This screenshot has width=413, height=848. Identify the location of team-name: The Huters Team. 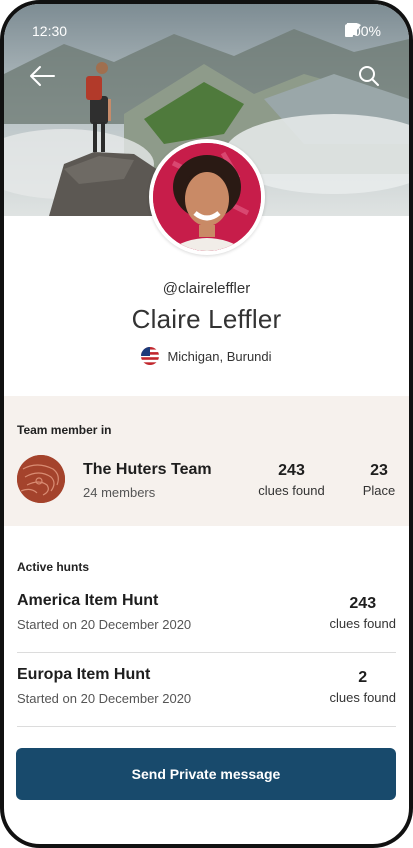
(147, 470).